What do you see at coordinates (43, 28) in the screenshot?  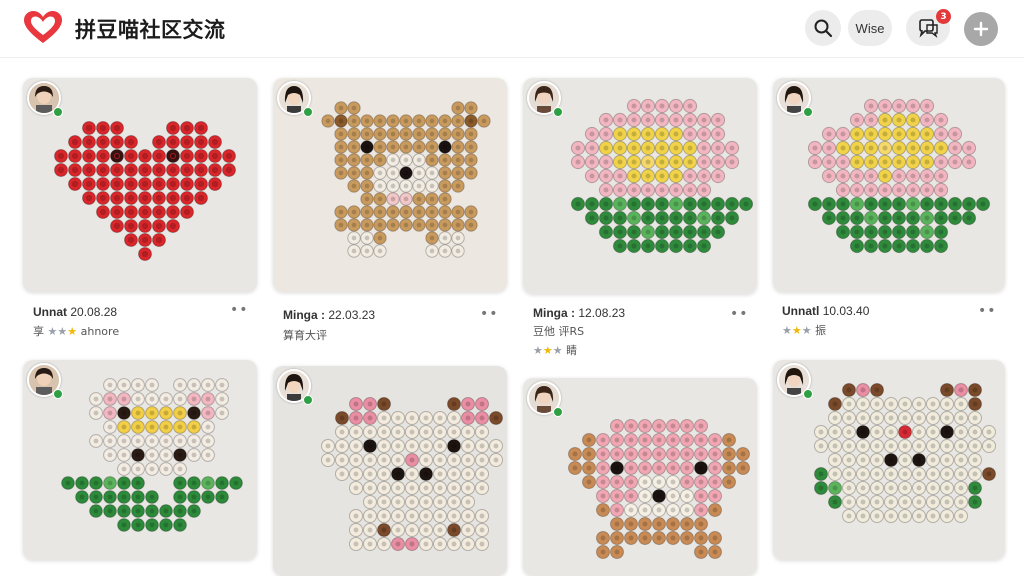 I see `heart-logo-icon` at bounding box center [43, 28].